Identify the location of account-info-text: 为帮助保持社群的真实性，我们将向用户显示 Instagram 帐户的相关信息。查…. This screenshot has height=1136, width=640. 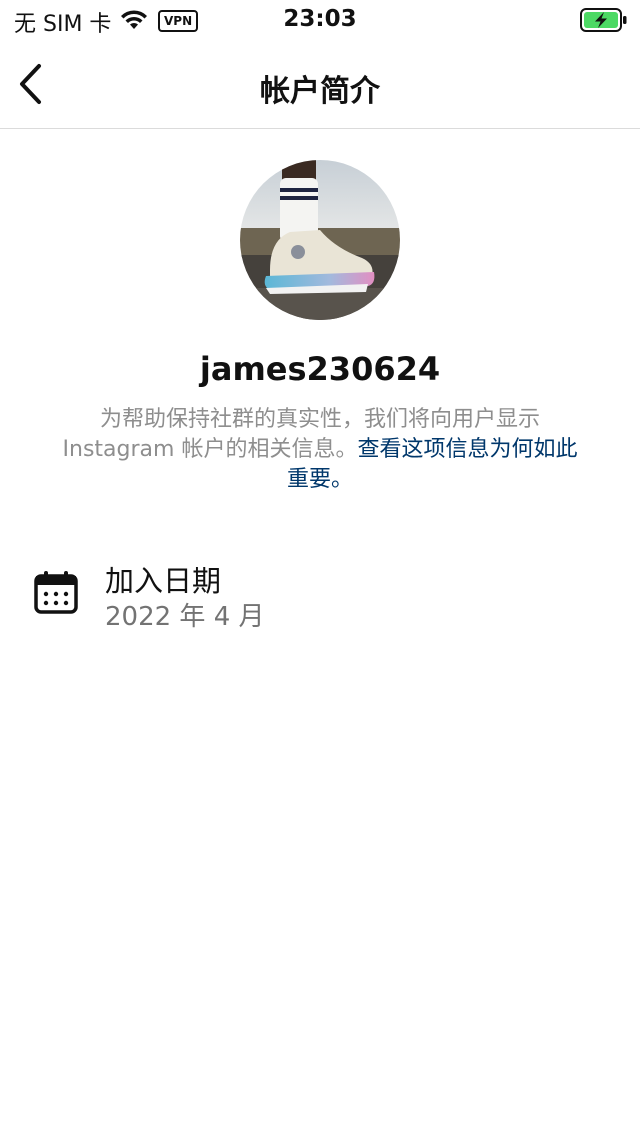
(320, 450).